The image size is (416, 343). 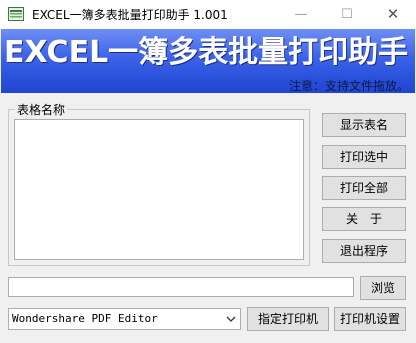 I want to click on show-sheets-button: 显示表名, so click(x=364, y=125).